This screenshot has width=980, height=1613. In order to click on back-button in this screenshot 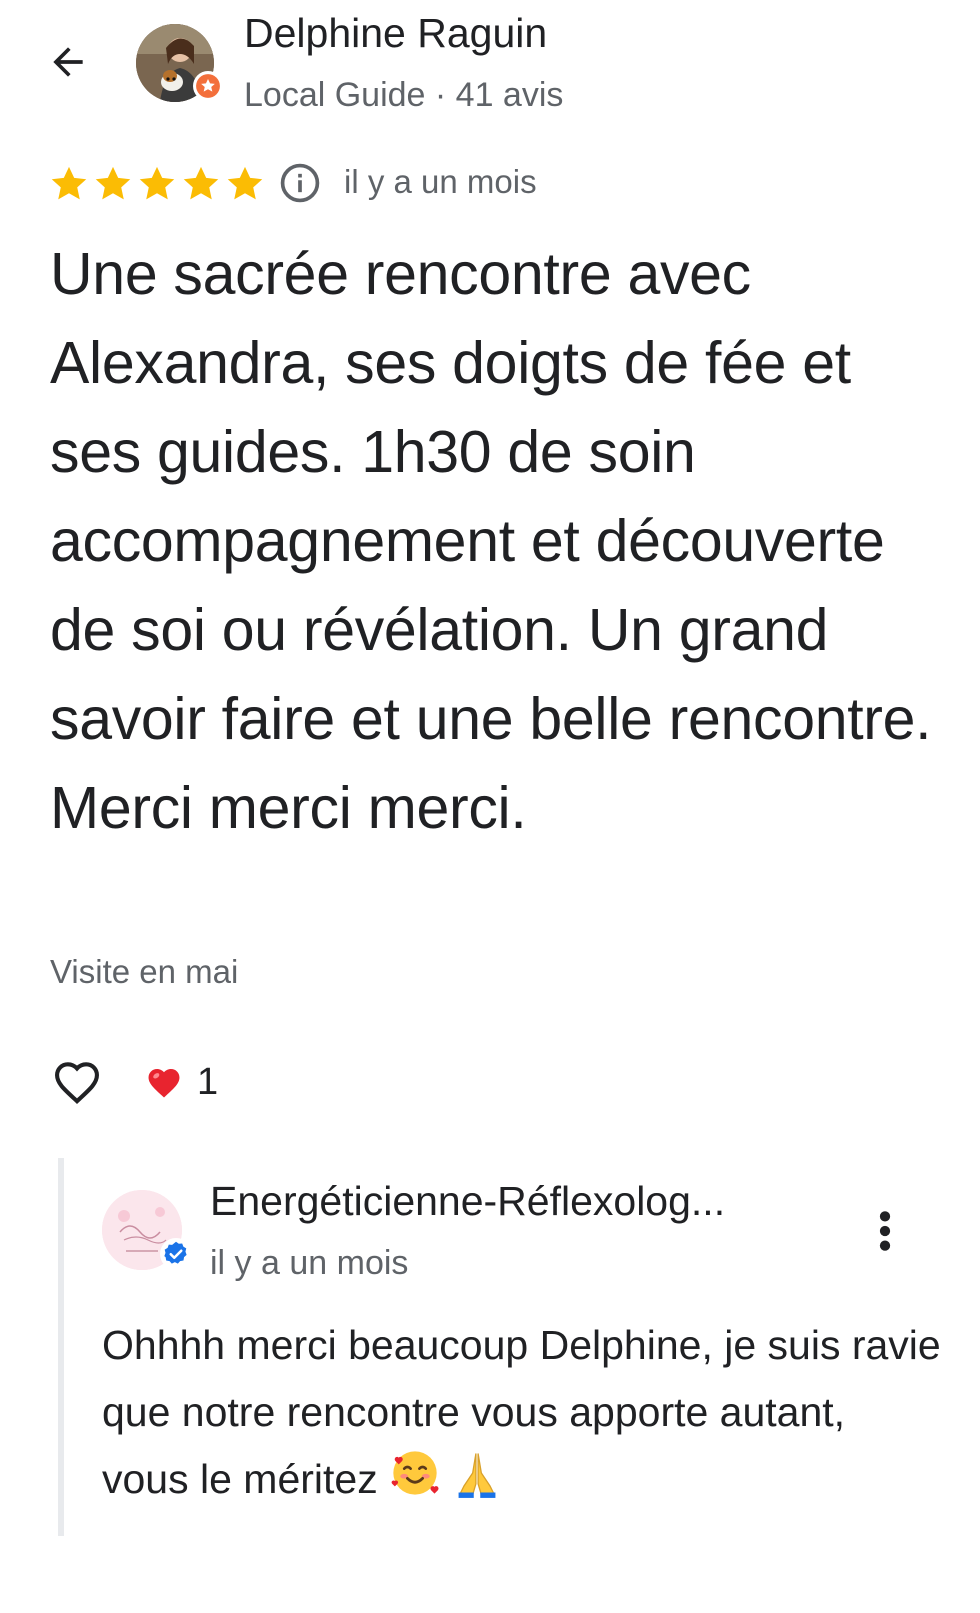, I will do `click(68, 62)`.